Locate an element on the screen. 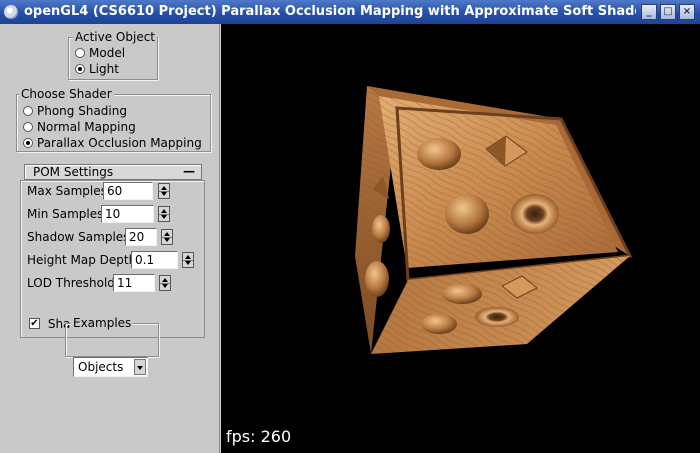 The width and height of the screenshot is (700, 453). bottom-torus-dimple is located at coordinates (497, 317).